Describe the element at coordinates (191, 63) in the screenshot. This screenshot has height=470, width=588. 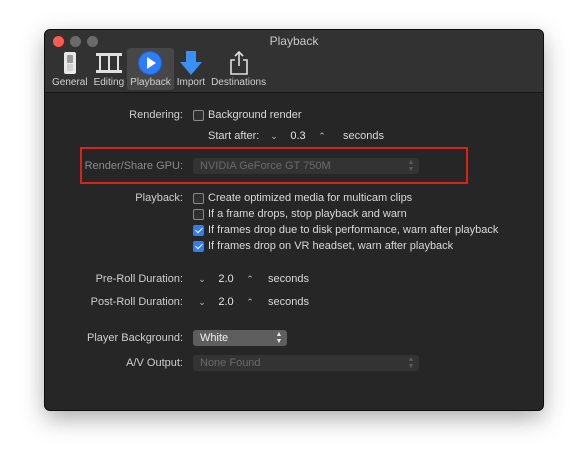
I see `import-arrow-icon` at that location.